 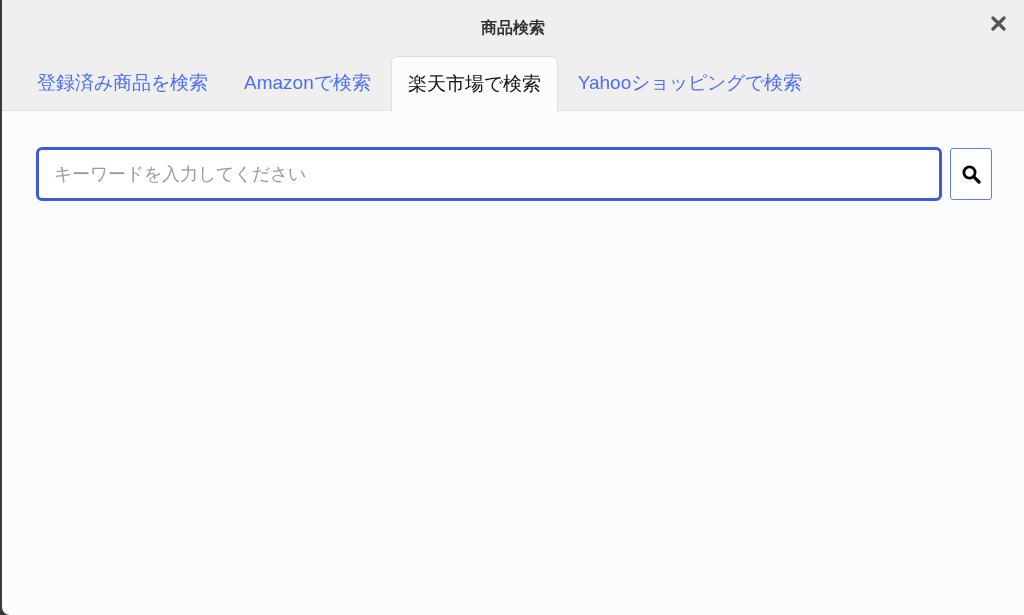 I want to click on dialog-title: 商品検索, so click(x=513, y=27).